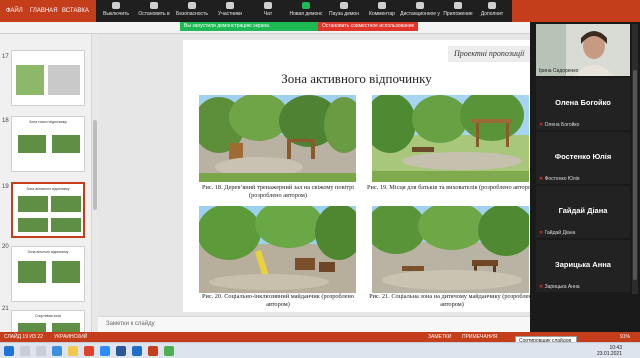  What do you see at coordinates (344, 5) in the screenshot?
I see `pause-icon` at bounding box center [344, 5].